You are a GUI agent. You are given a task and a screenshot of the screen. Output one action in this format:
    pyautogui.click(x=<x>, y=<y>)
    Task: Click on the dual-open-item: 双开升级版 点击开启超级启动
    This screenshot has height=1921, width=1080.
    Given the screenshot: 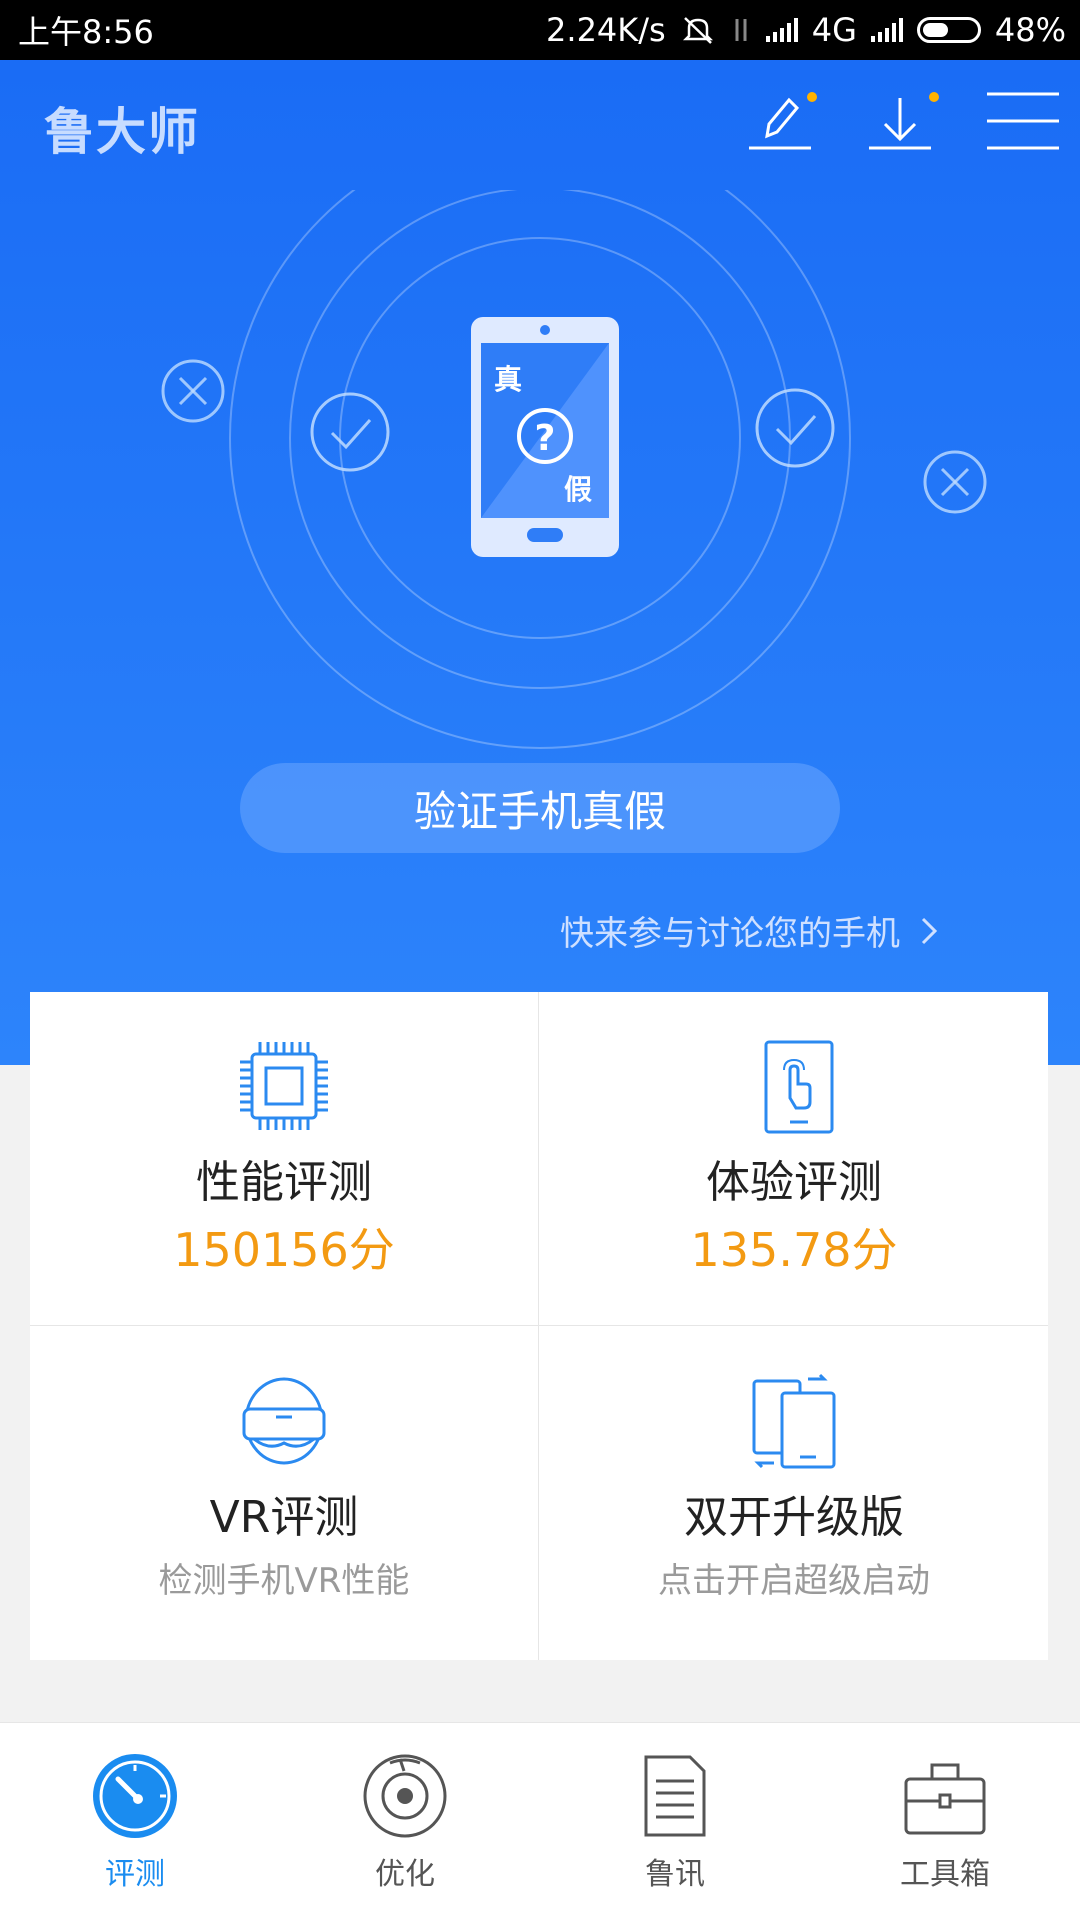 What is the action you would take?
    pyautogui.click(x=794, y=1493)
    